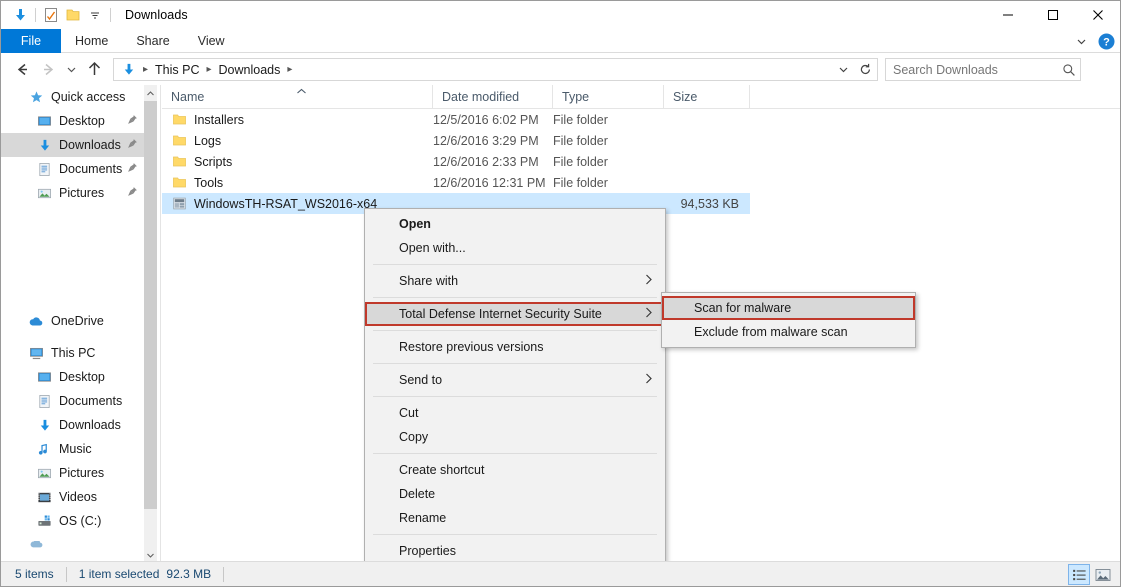  What do you see at coordinates (73, 193) in the screenshot?
I see `sidebar-item-pictures-qa: Pictures` at bounding box center [73, 193].